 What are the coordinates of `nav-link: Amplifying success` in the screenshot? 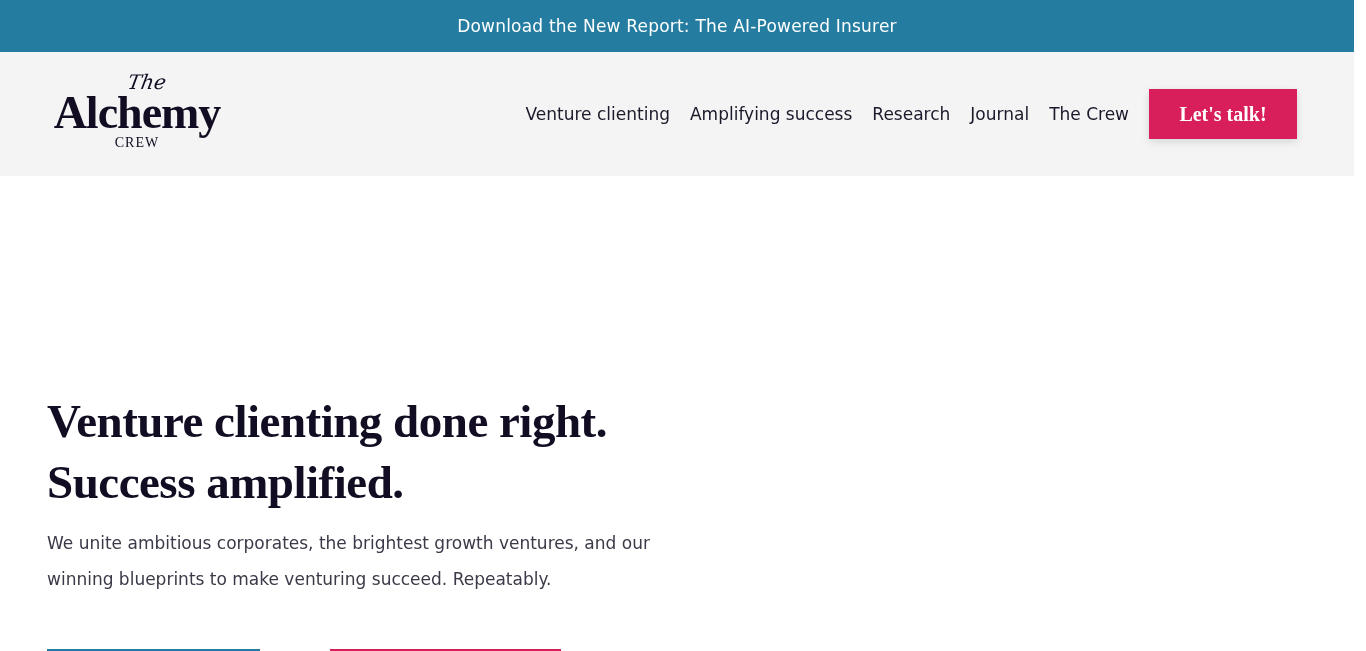 It's located at (771, 114).